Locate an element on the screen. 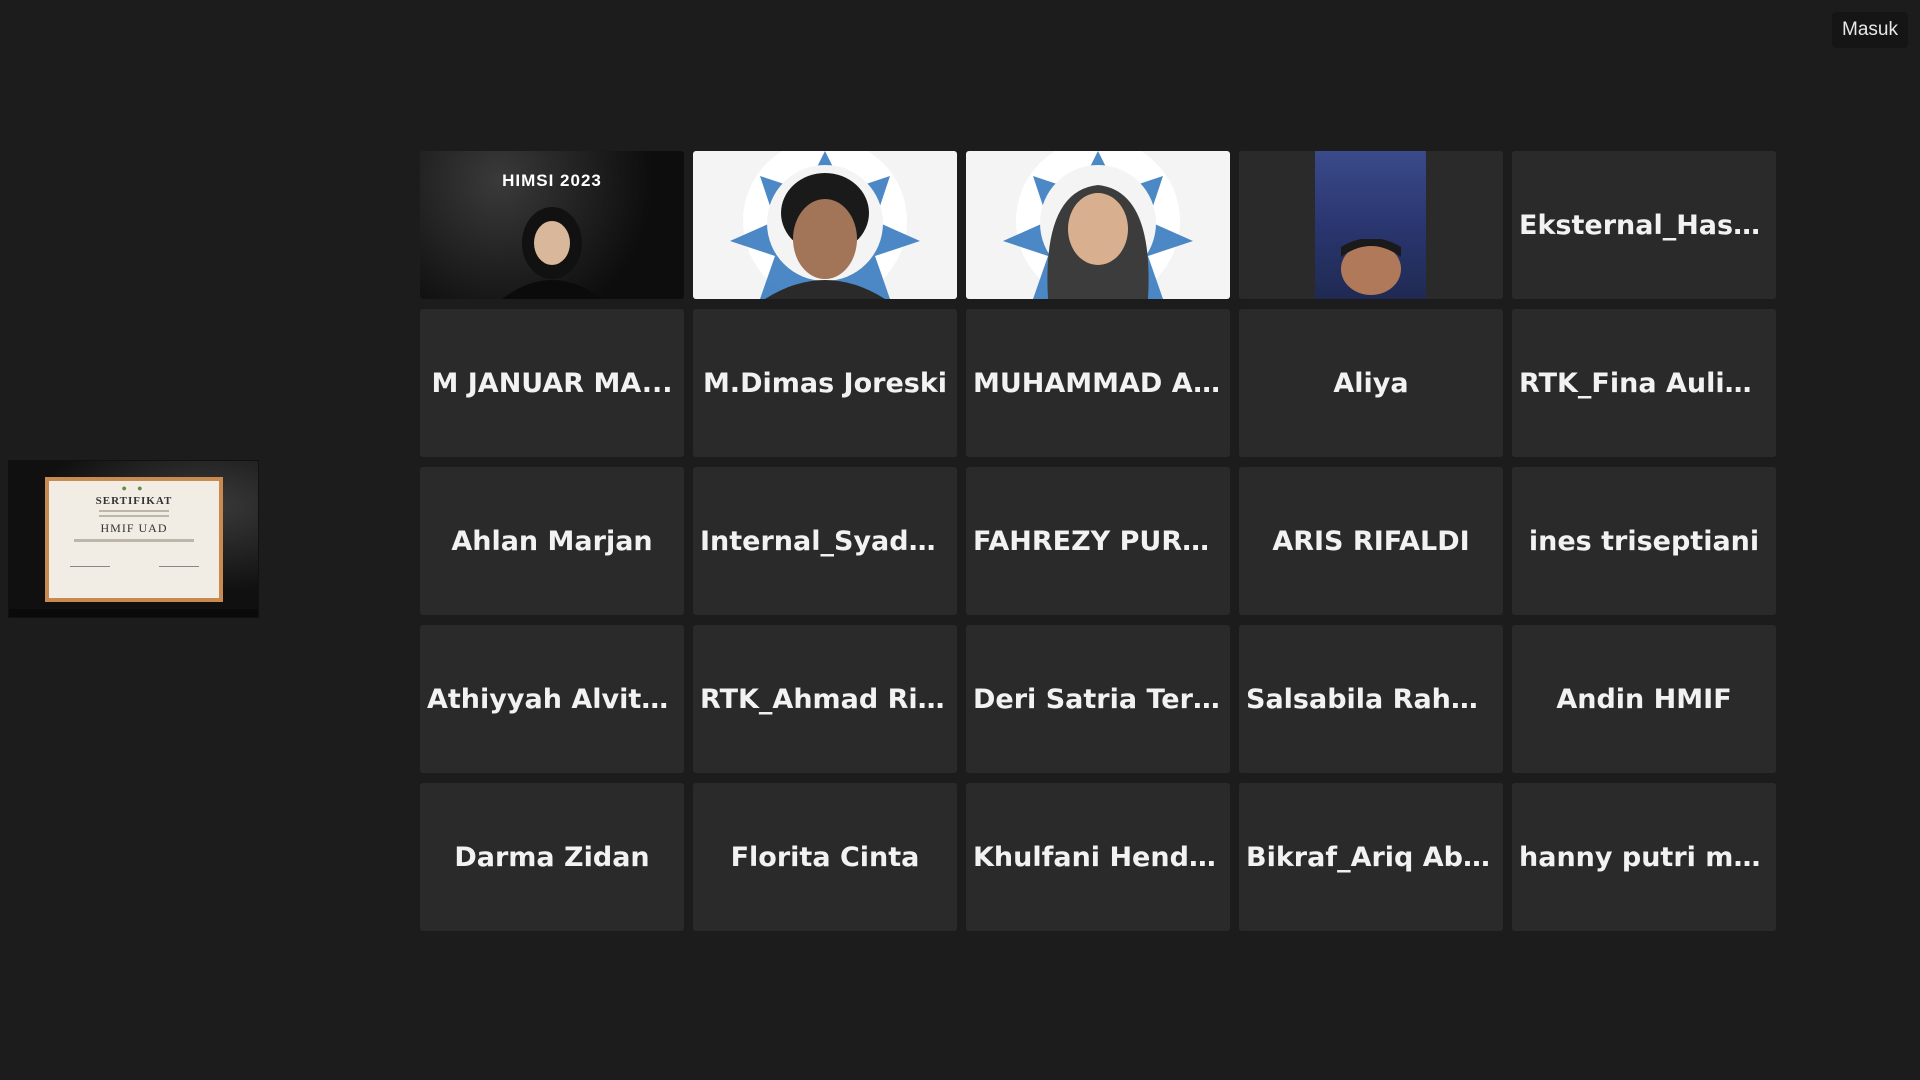 The image size is (1920, 1080). participant-name: ARIS RIFALDI is located at coordinates (1371, 541).